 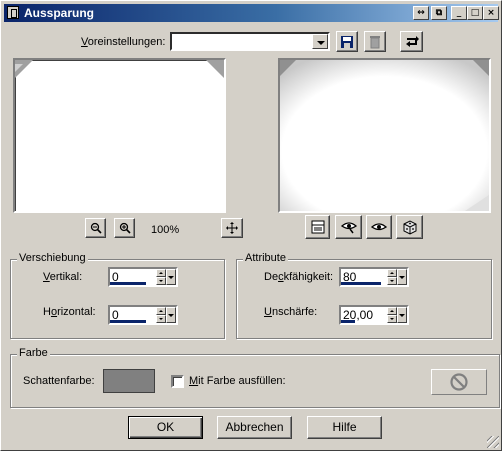 I want to click on resize-grip-icon, so click(x=493, y=442).